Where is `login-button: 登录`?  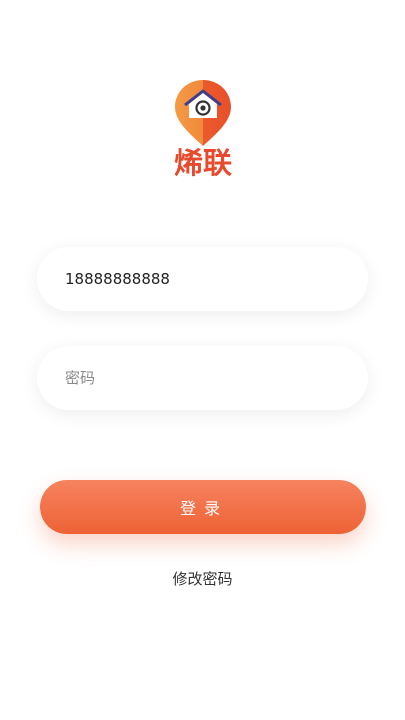 login-button: 登录 is located at coordinates (203, 507).